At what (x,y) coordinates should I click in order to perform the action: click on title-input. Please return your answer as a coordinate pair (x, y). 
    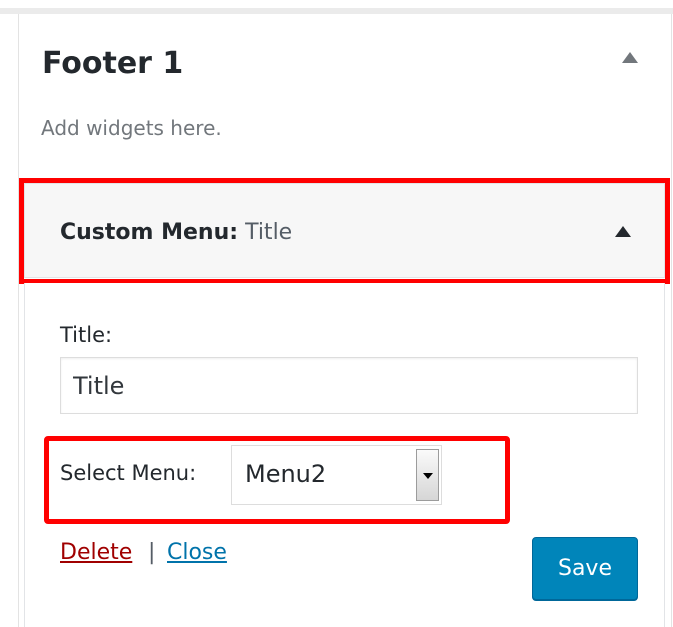
    Looking at the image, I should click on (349, 385).